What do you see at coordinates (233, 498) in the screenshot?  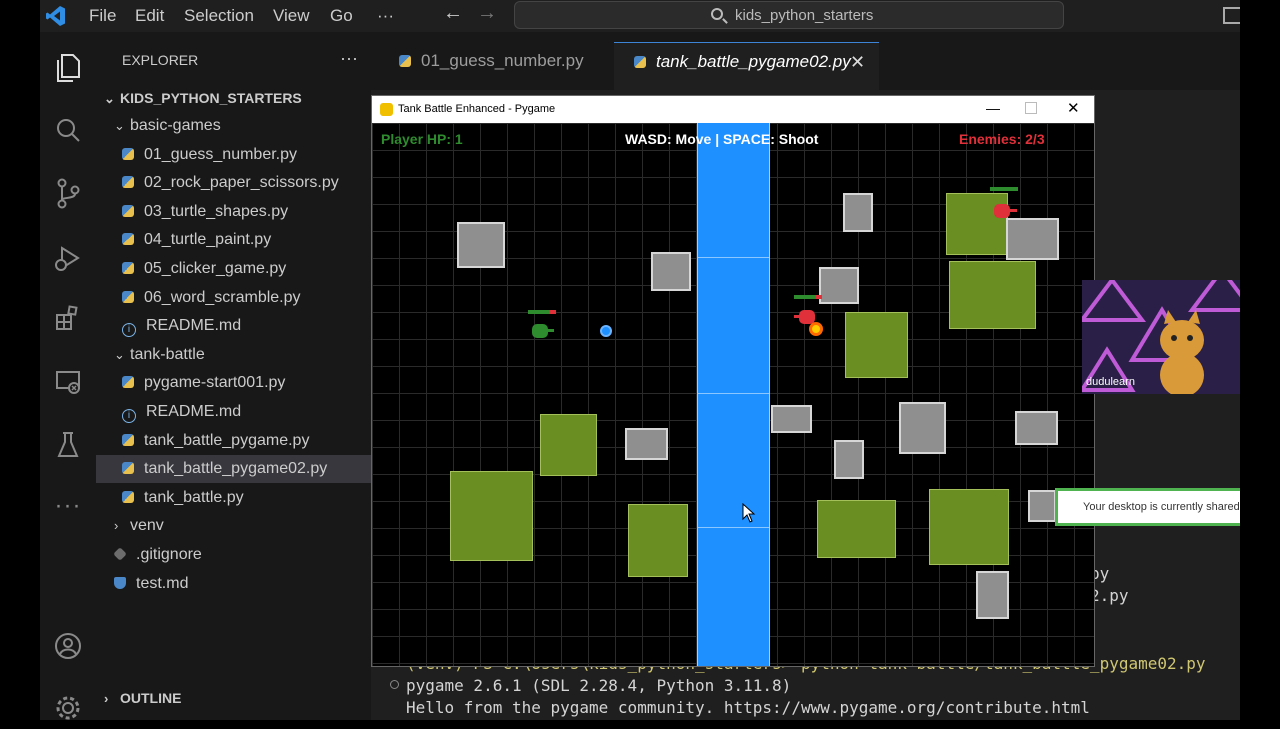 I see `file-tree-item: tank_battle.py` at bounding box center [233, 498].